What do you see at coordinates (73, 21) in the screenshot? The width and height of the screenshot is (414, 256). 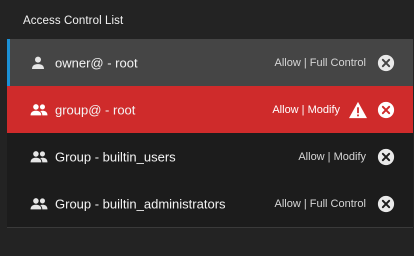 I see `panel-title: Access Control List` at bounding box center [73, 21].